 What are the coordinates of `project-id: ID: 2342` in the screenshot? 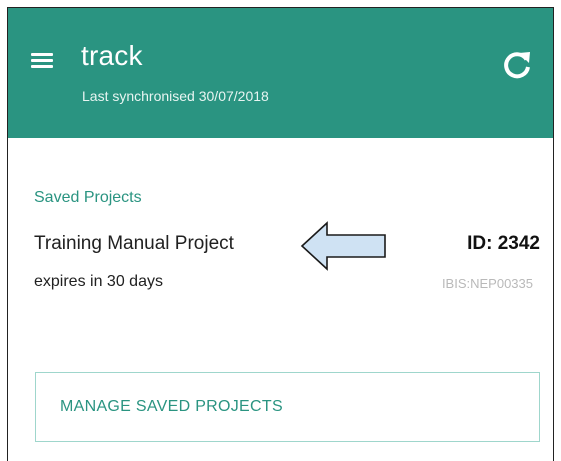 It's located at (503, 243).